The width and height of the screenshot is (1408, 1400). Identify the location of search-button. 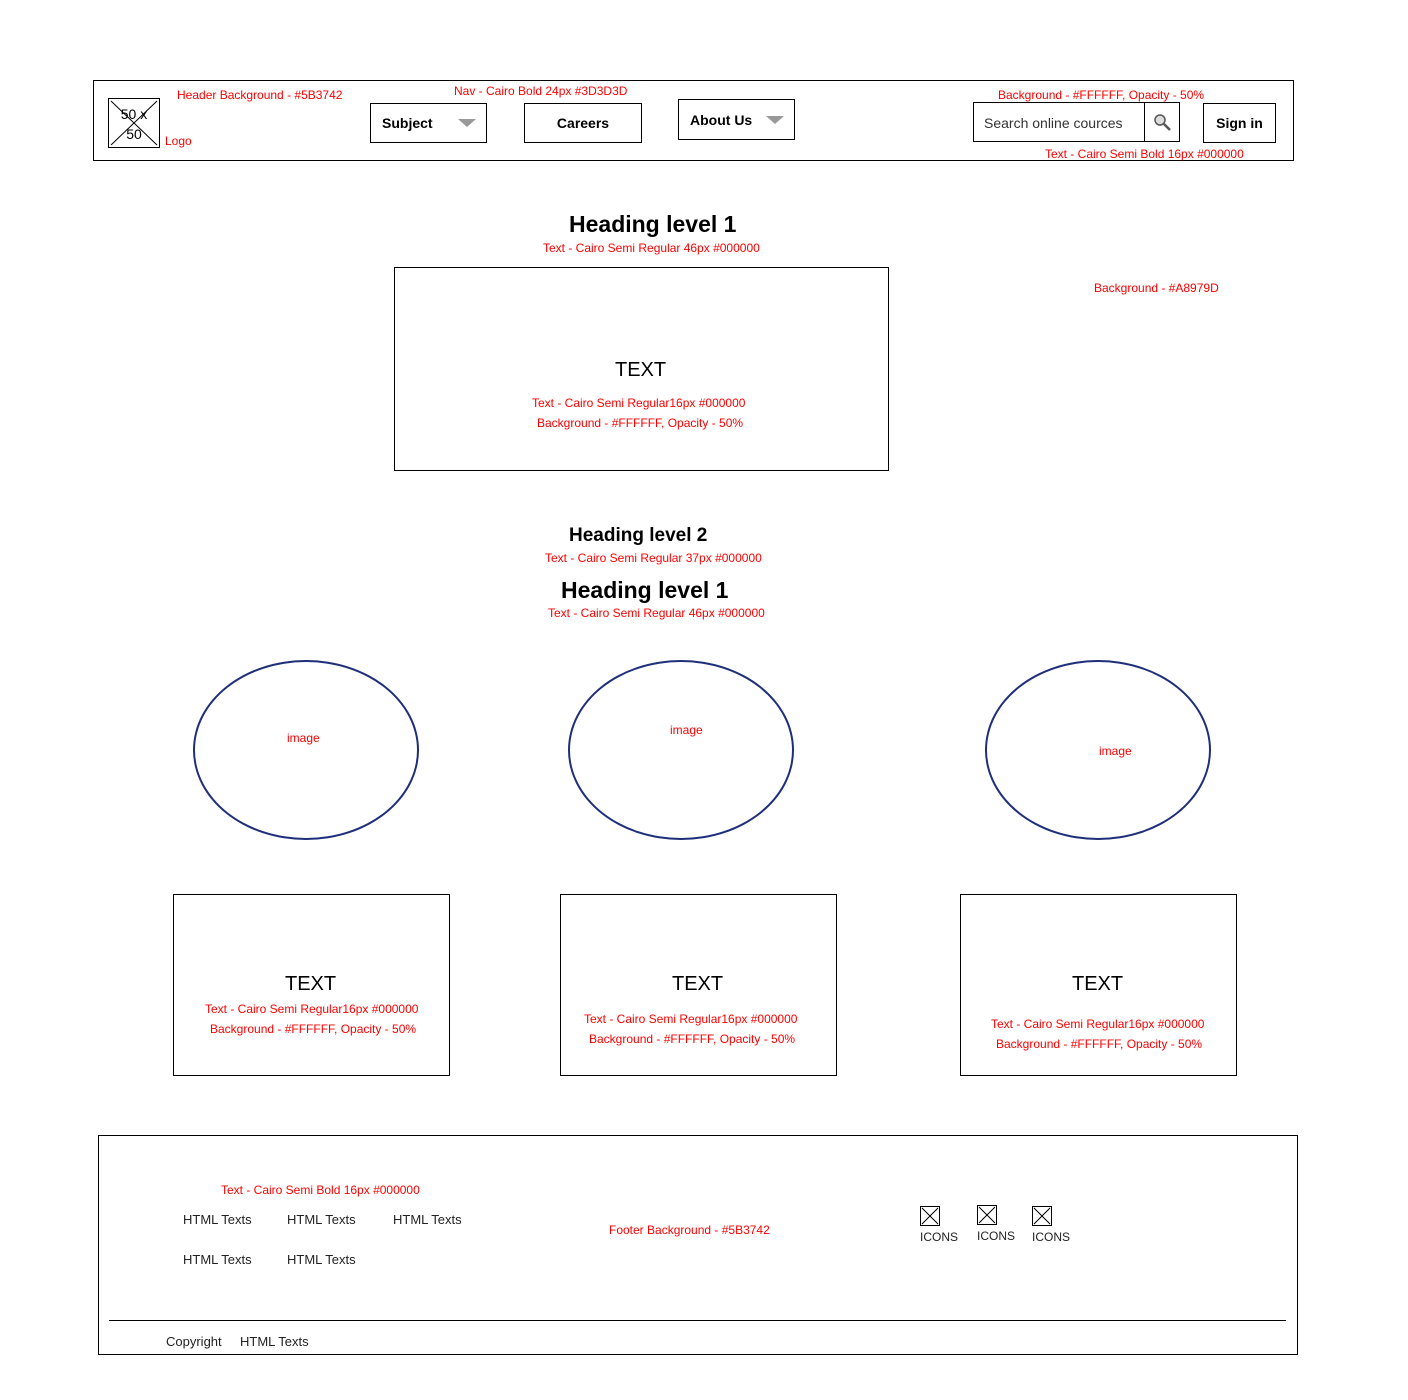
(1162, 122).